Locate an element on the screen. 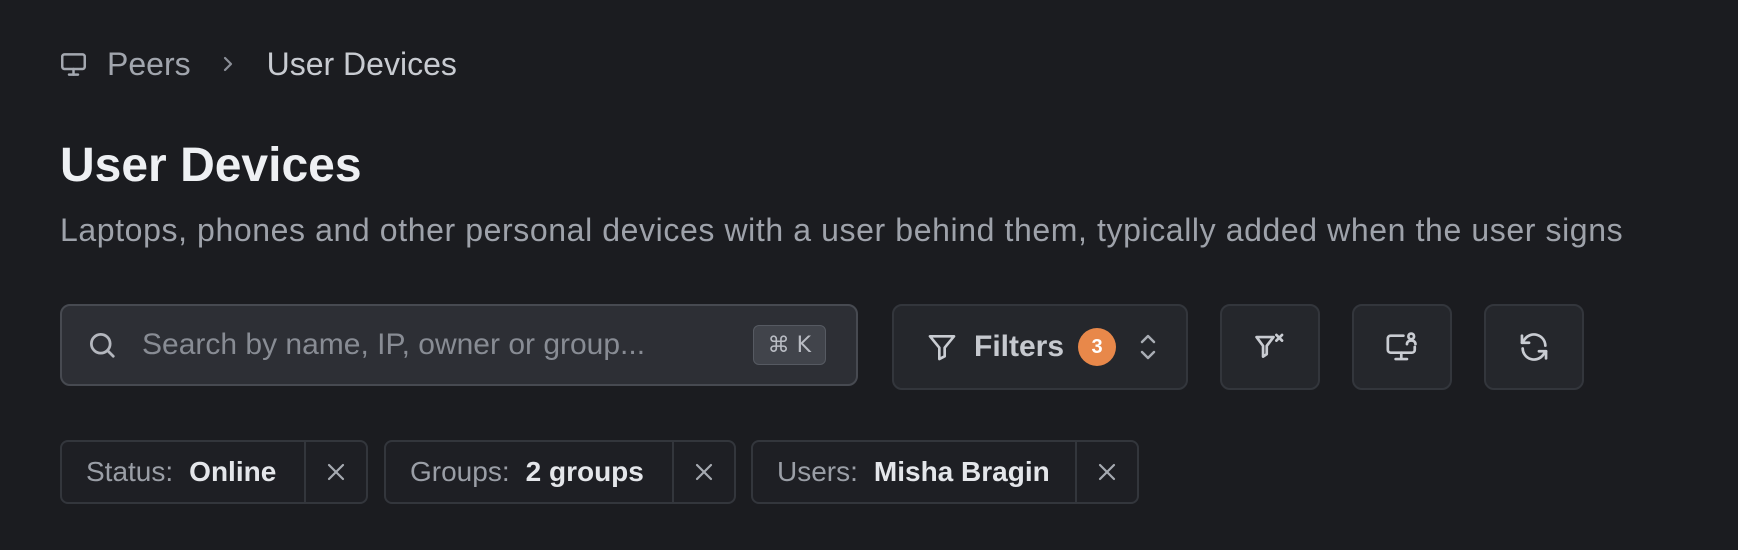  keyboard-shortcut-hint: ⌘ K is located at coordinates (789, 345).